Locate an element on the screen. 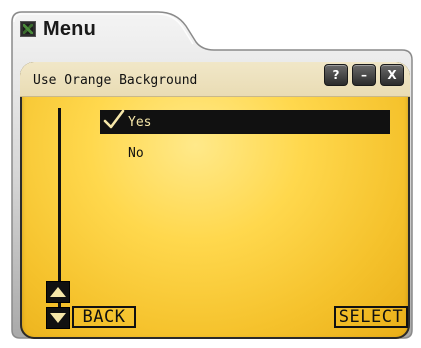  minimize-button: – is located at coordinates (364, 75).